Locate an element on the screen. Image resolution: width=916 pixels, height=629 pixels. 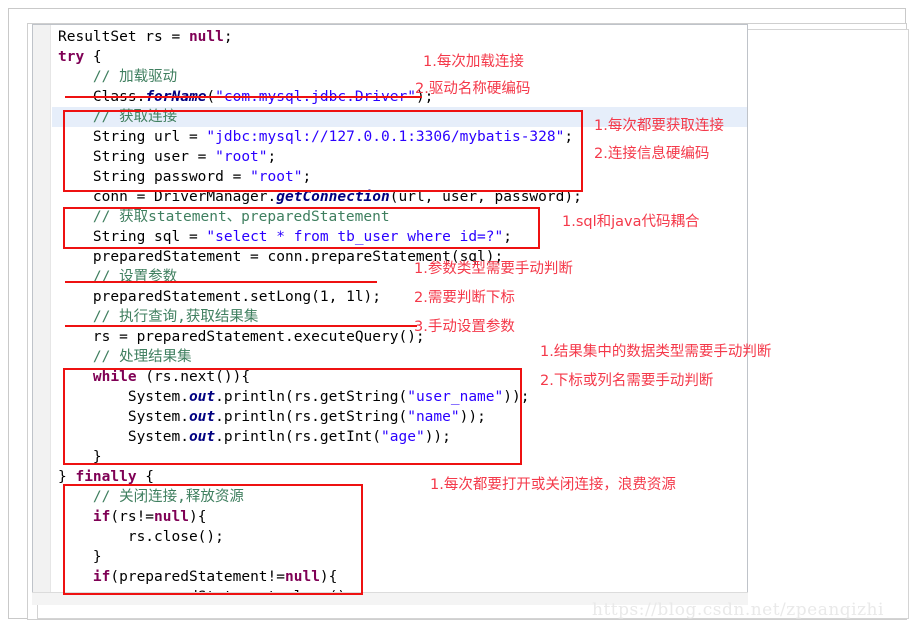
code-token: out is located at coordinates (202, 397).